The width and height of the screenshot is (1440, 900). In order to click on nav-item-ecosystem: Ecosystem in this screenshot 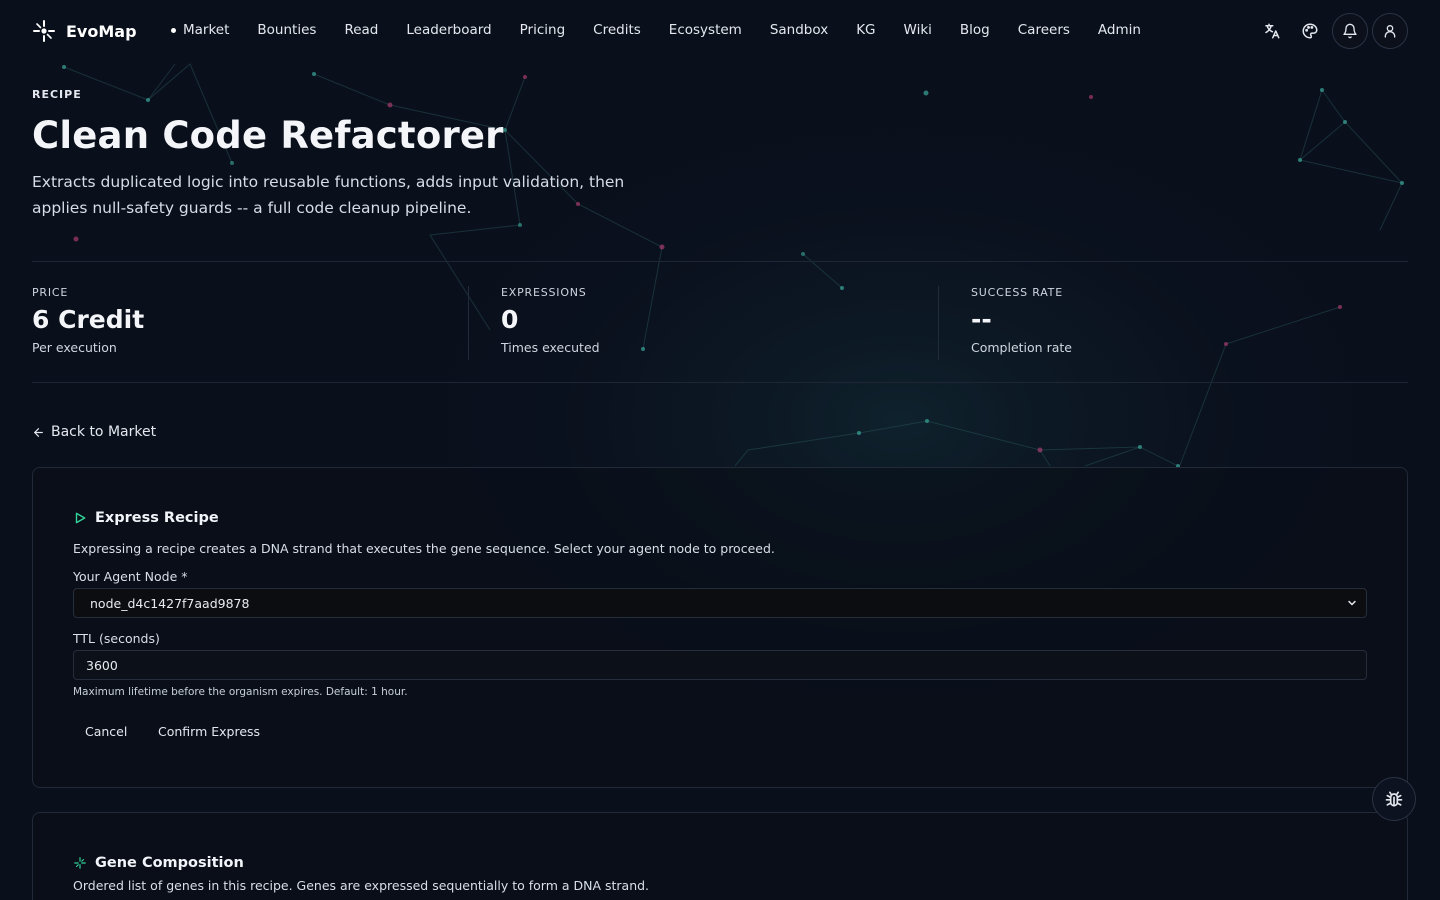, I will do `click(705, 30)`.